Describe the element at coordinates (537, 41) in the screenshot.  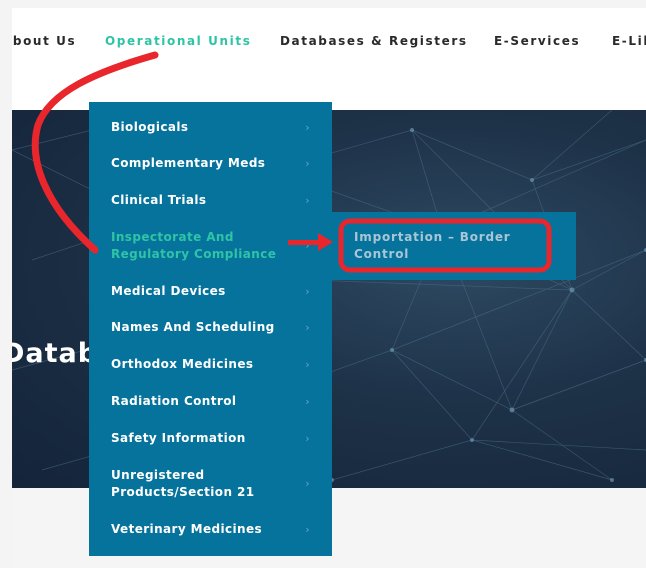
I see `nav-e-services: E-Services` at that location.